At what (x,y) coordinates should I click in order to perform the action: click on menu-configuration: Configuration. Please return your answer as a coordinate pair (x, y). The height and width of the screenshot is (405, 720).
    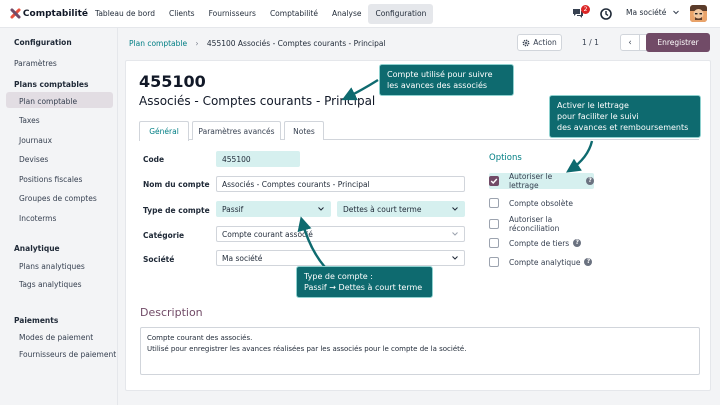
    Looking at the image, I should click on (401, 13).